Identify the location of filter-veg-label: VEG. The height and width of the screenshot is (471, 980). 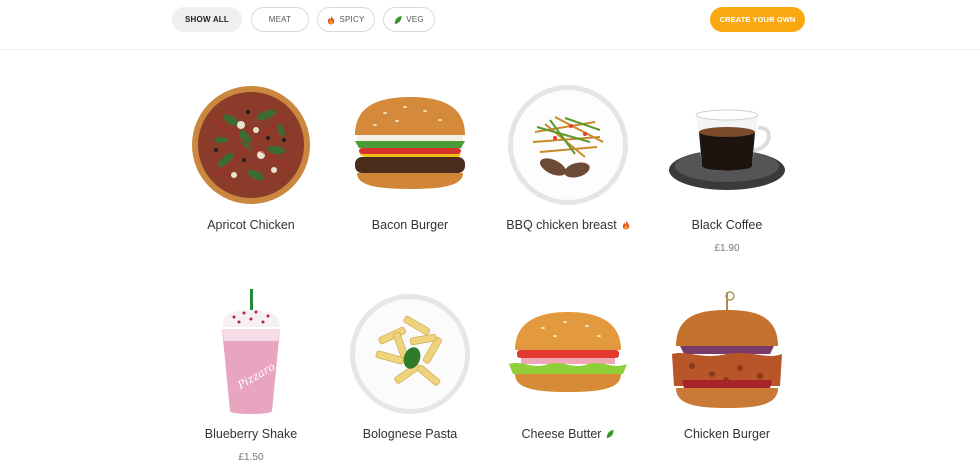
(415, 19).